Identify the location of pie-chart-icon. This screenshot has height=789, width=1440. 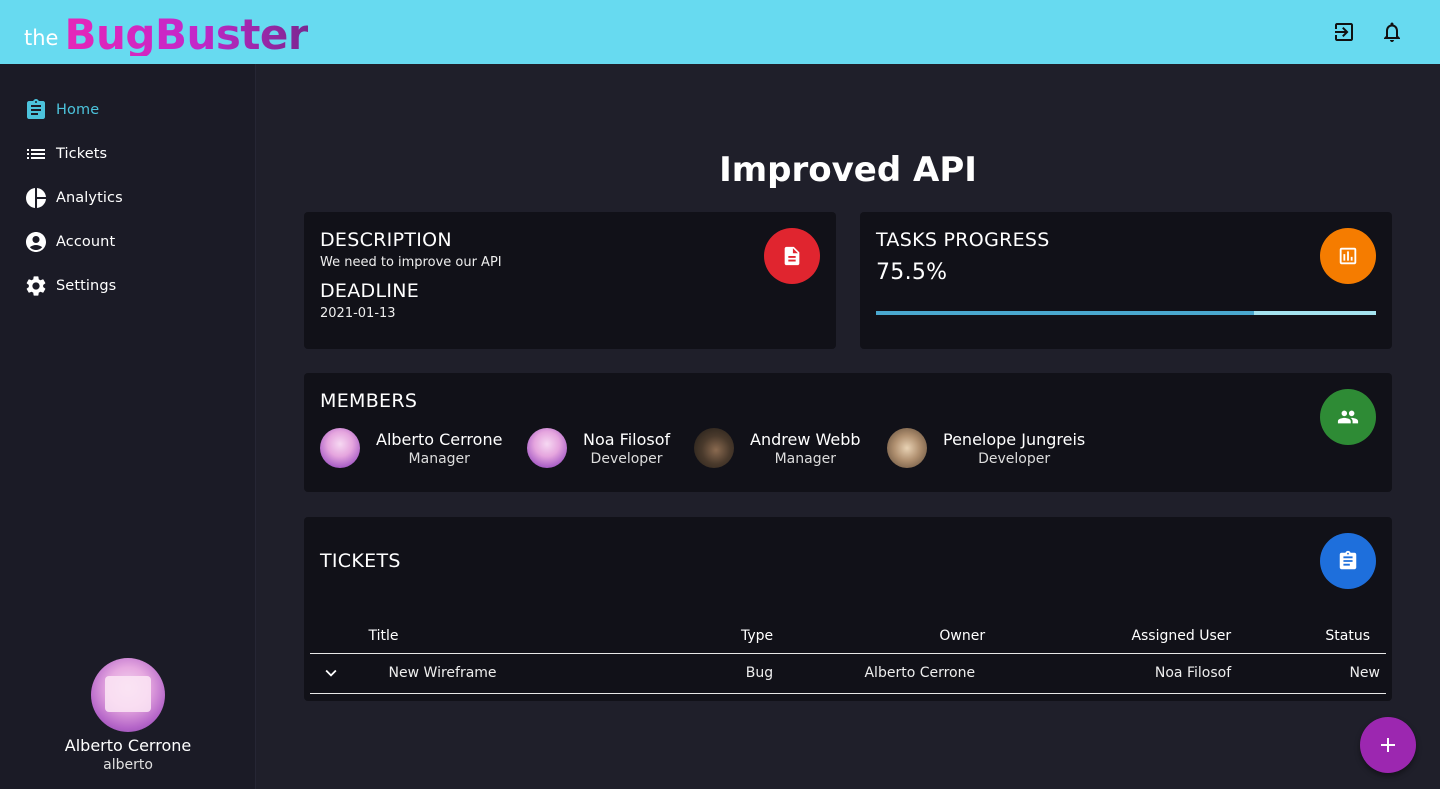
(36, 198).